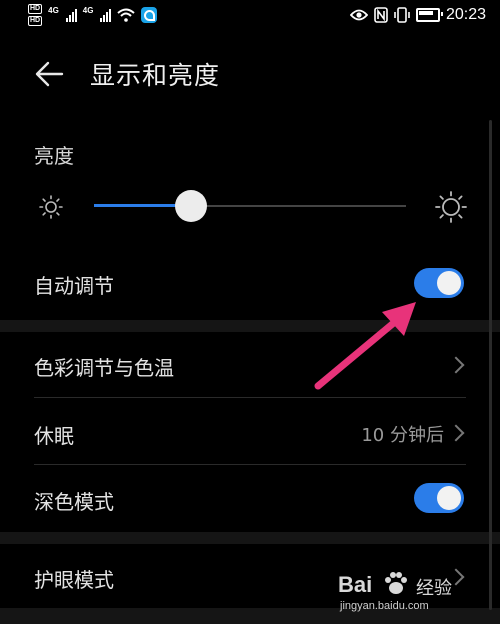  Describe the element at coordinates (35, 9) in the screenshot. I see `hd-badge-1: HD` at that location.